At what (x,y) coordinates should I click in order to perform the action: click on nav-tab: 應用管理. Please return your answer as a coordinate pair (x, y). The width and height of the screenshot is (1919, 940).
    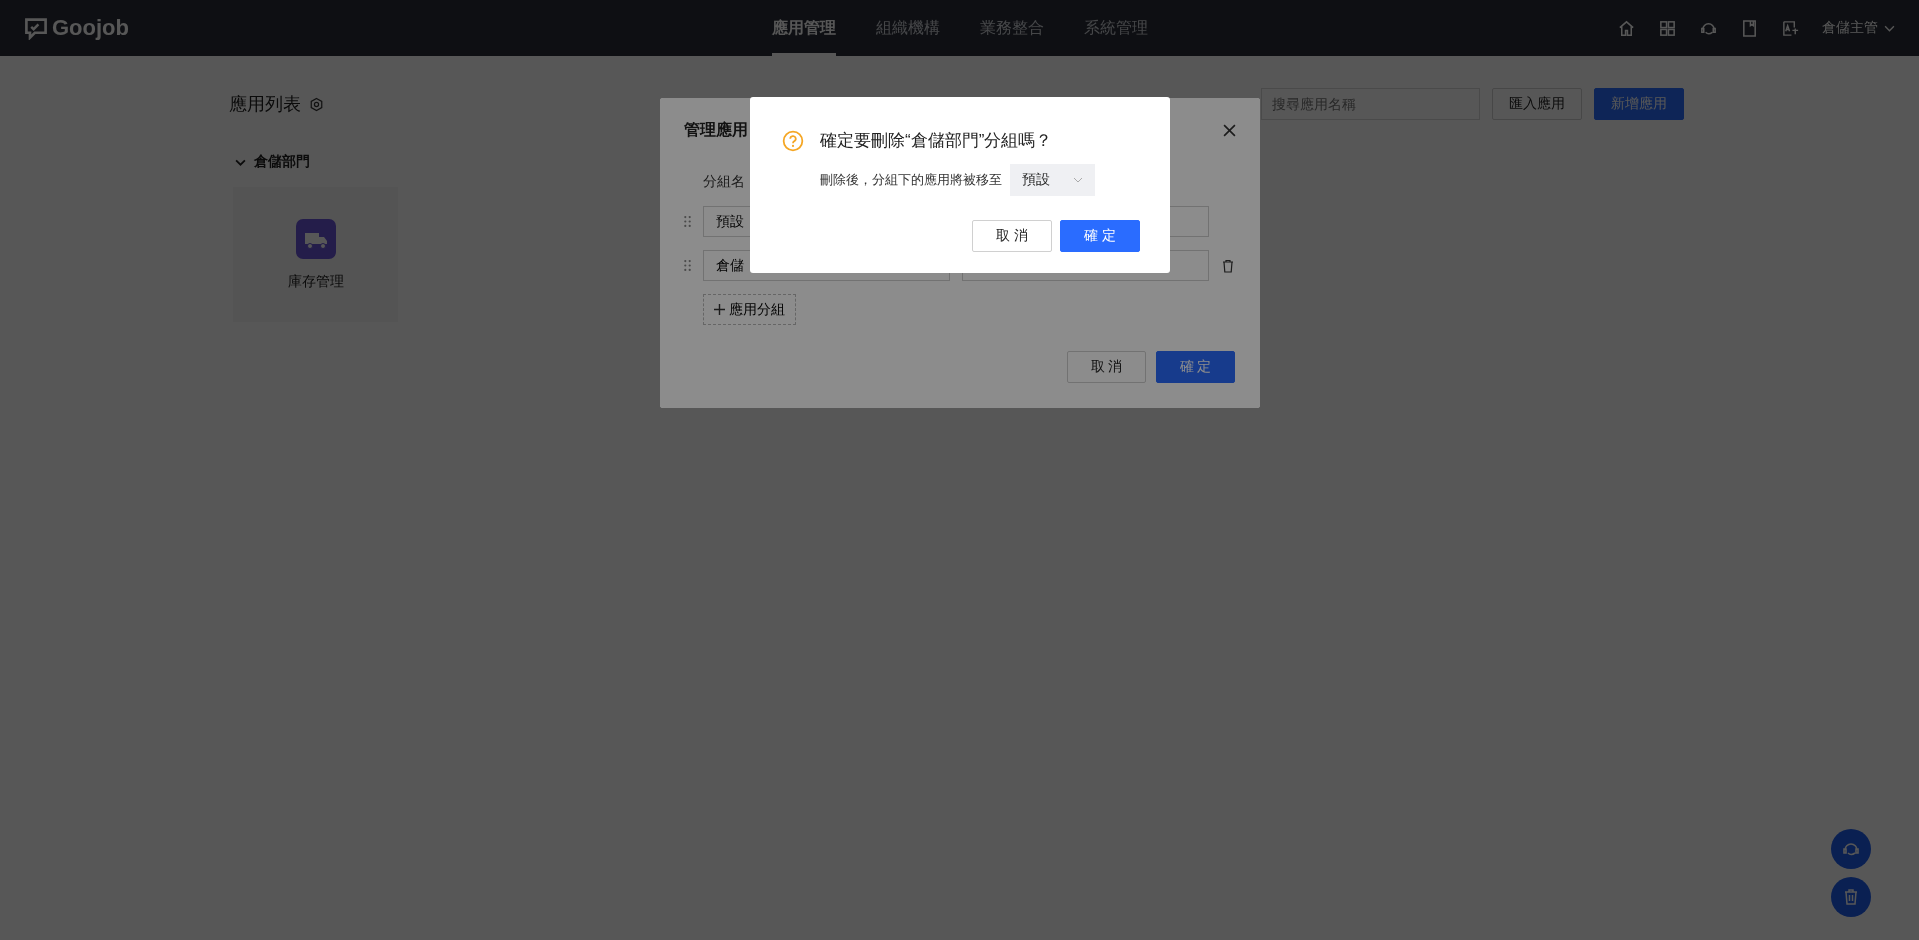
    Looking at the image, I should click on (804, 28).